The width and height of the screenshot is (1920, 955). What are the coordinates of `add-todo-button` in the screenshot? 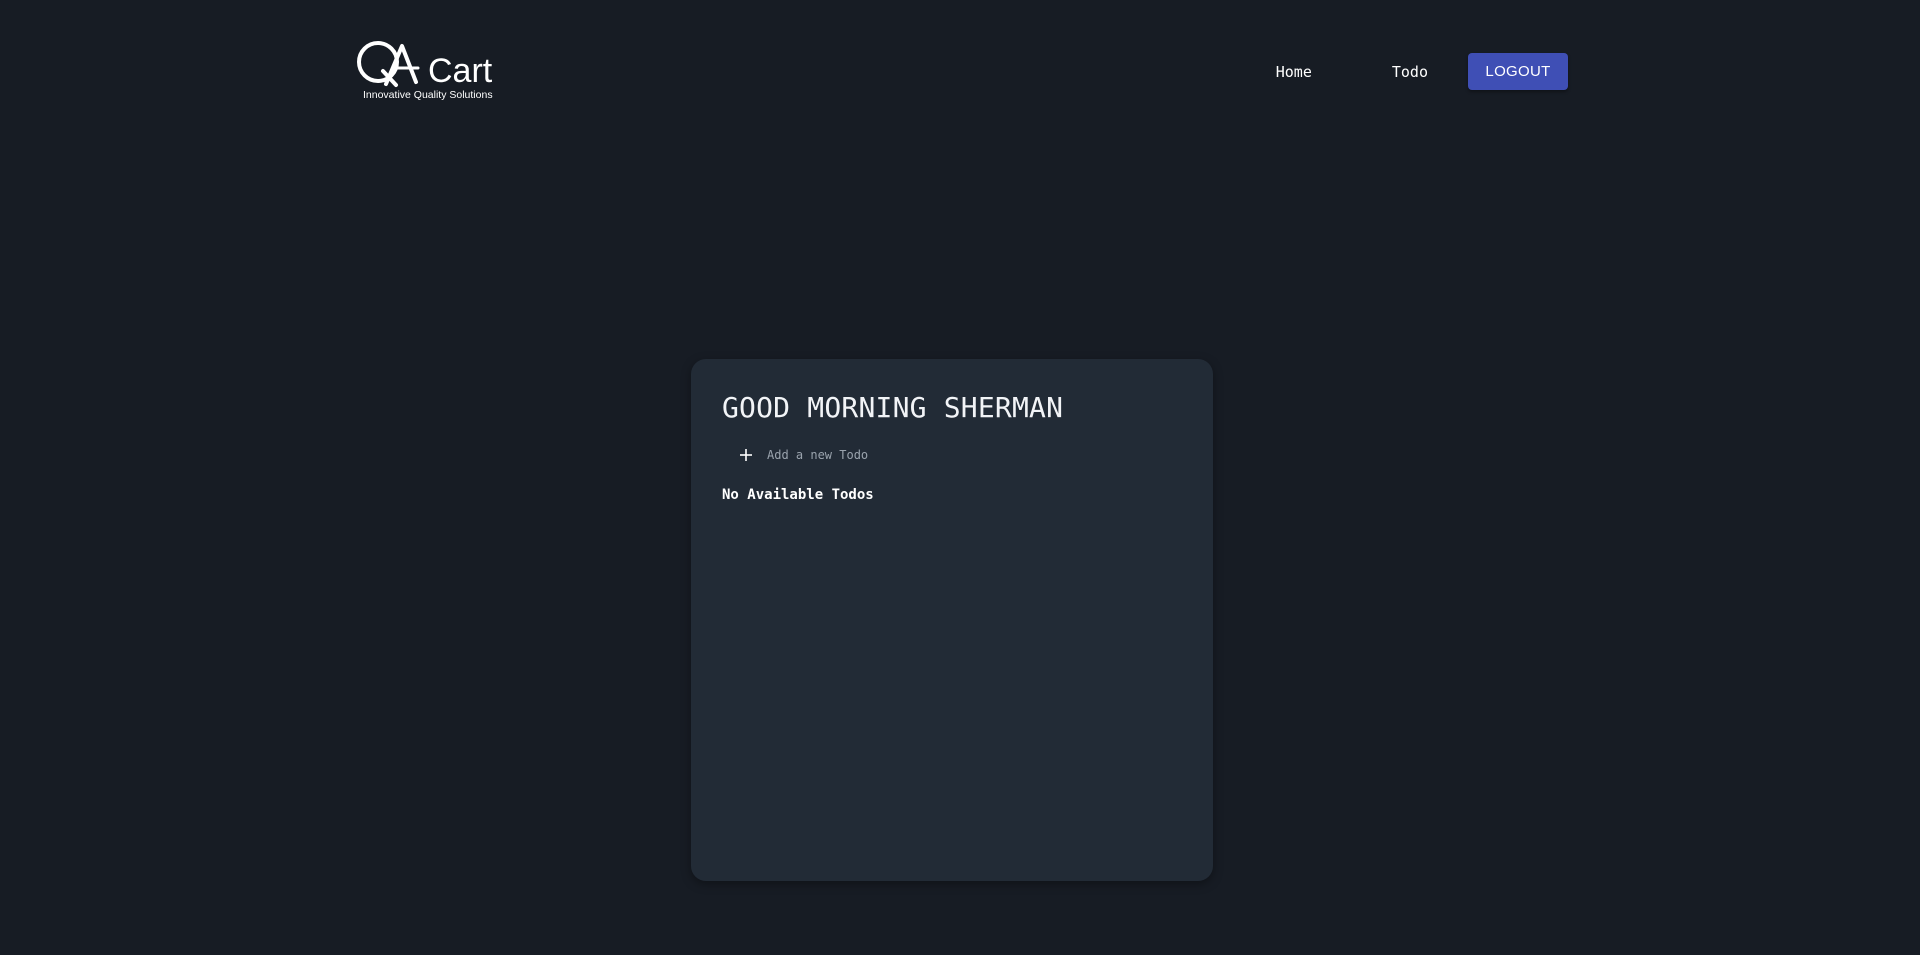 It's located at (746, 455).